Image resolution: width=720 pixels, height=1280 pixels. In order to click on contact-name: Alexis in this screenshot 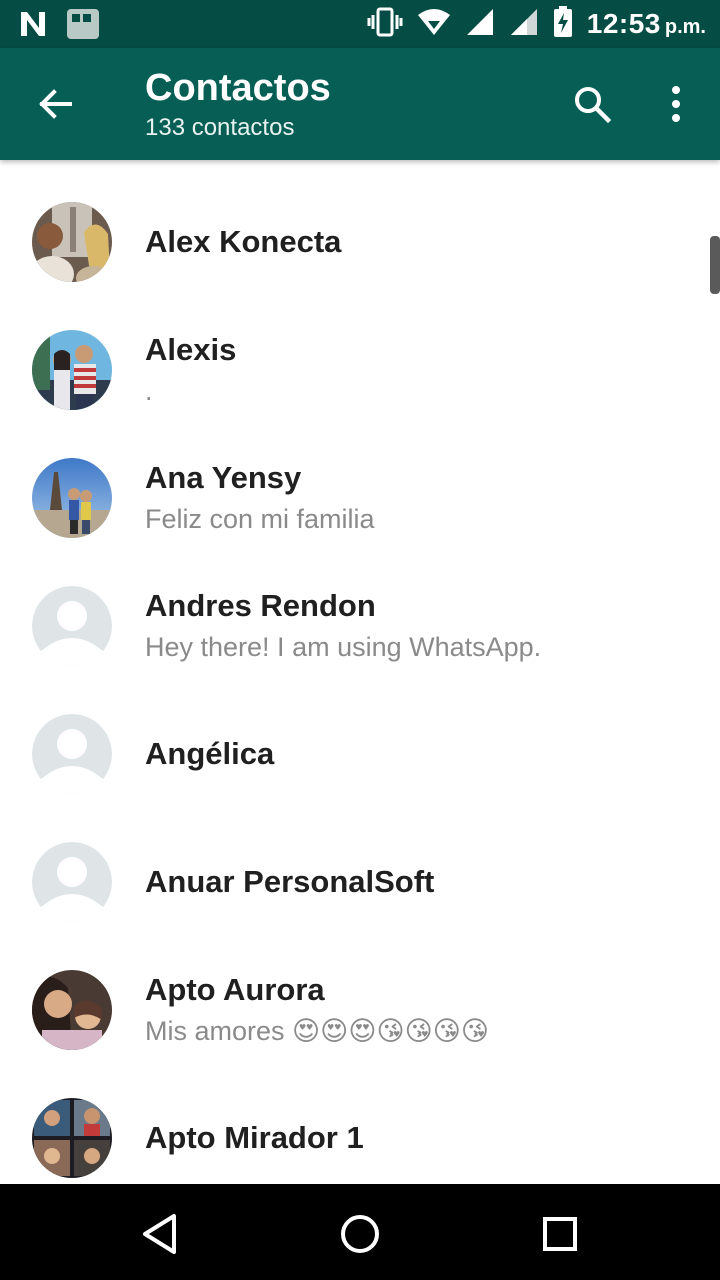, I will do `click(191, 349)`.